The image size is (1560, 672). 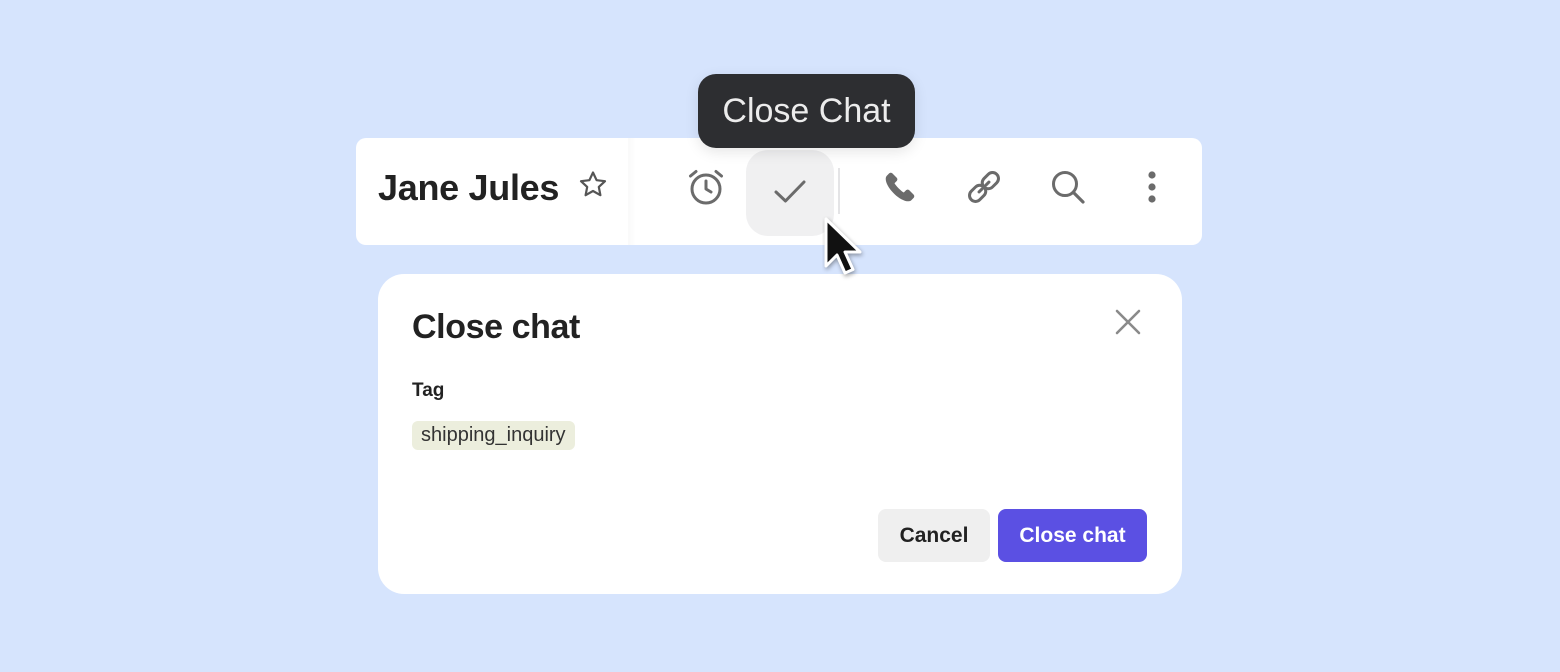 I want to click on tag-field-label: Tag, so click(x=428, y=390).